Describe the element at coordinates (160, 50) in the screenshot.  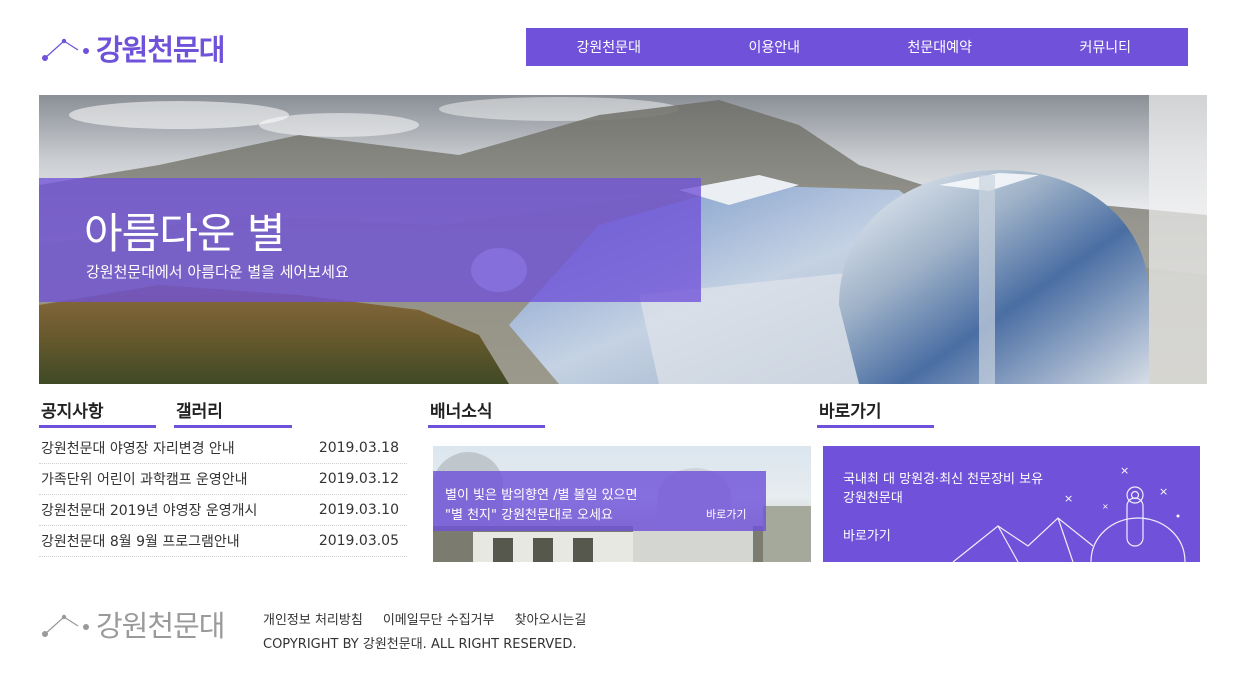
I see `logo-text: 강원천문대` at that location.